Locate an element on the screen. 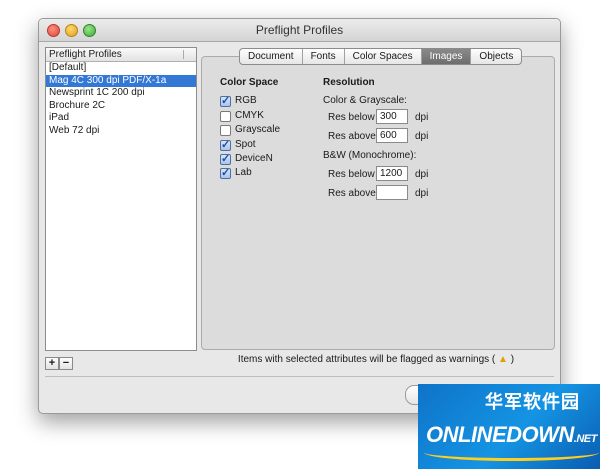 The height and width of the screenshot is (469, 600). tab-document: Document is located at coordinates (271, 56).